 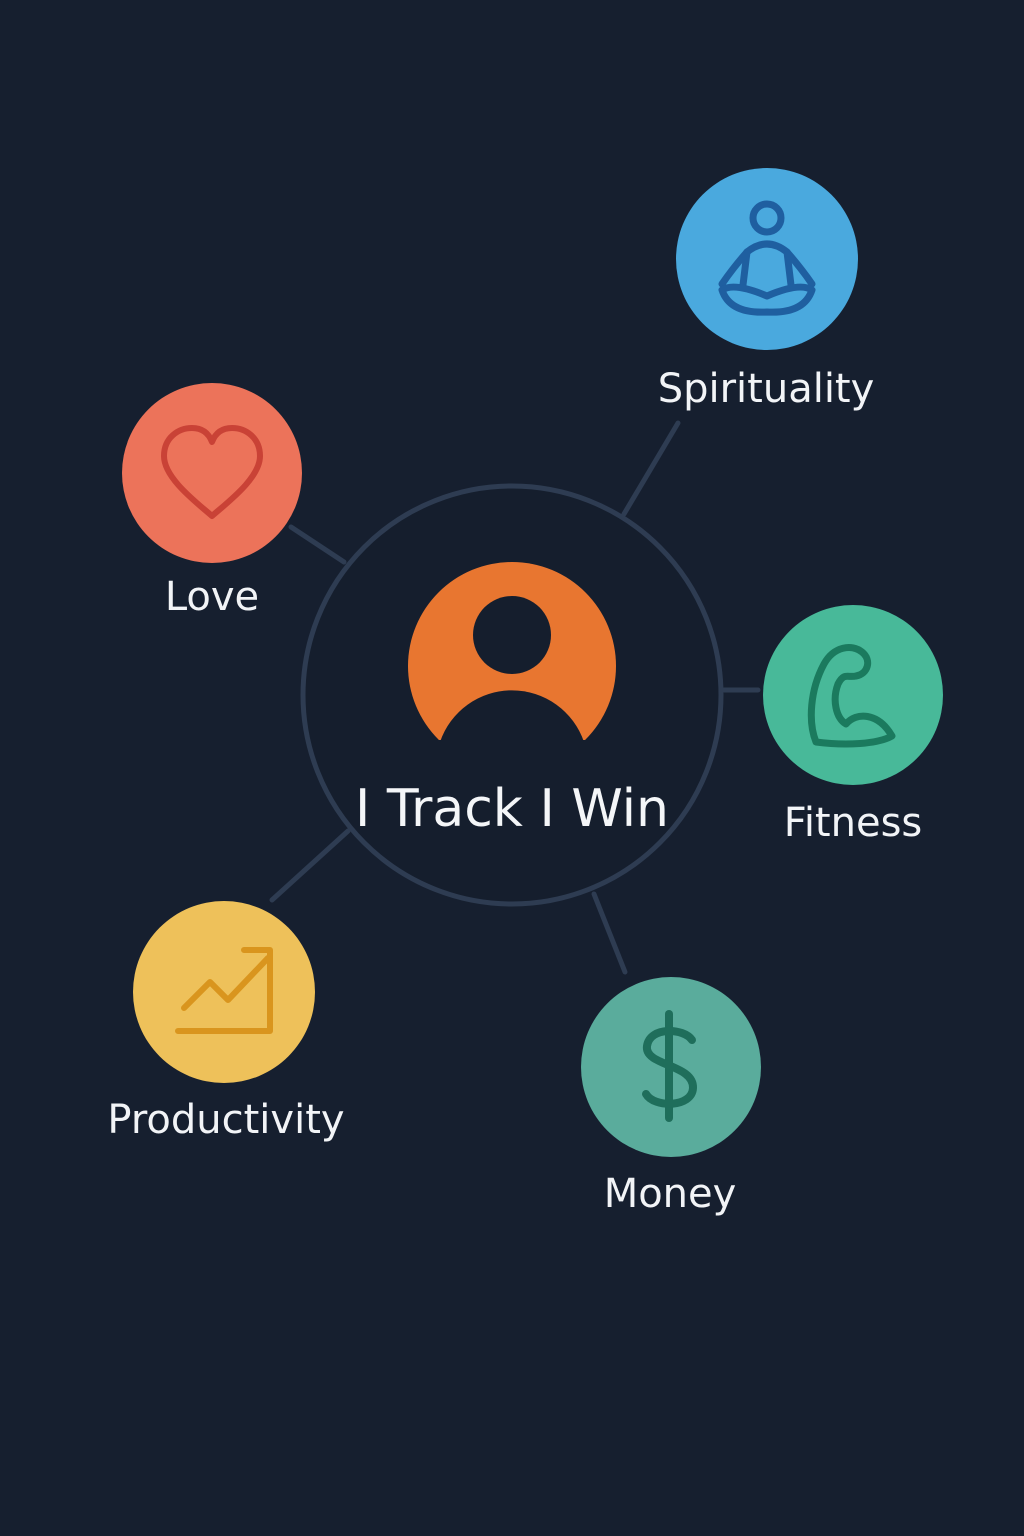 I want to click on label-love: Love, so click(x=212, y=597).